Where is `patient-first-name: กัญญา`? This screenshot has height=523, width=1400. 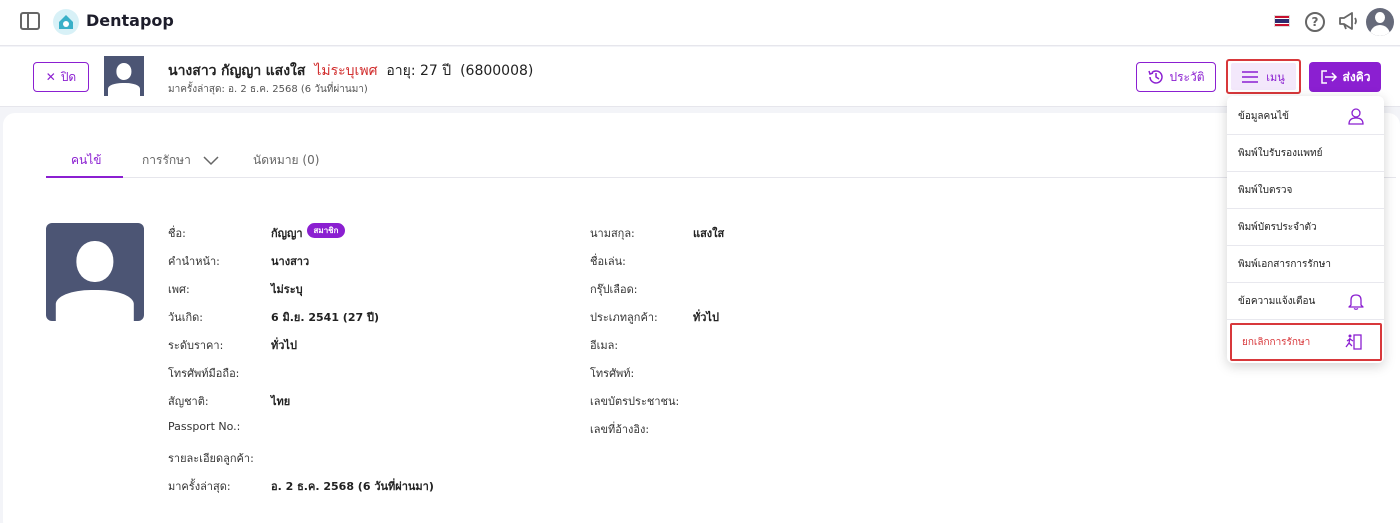 patient-first-name: กัญญา is located at coordinates (241, 71).